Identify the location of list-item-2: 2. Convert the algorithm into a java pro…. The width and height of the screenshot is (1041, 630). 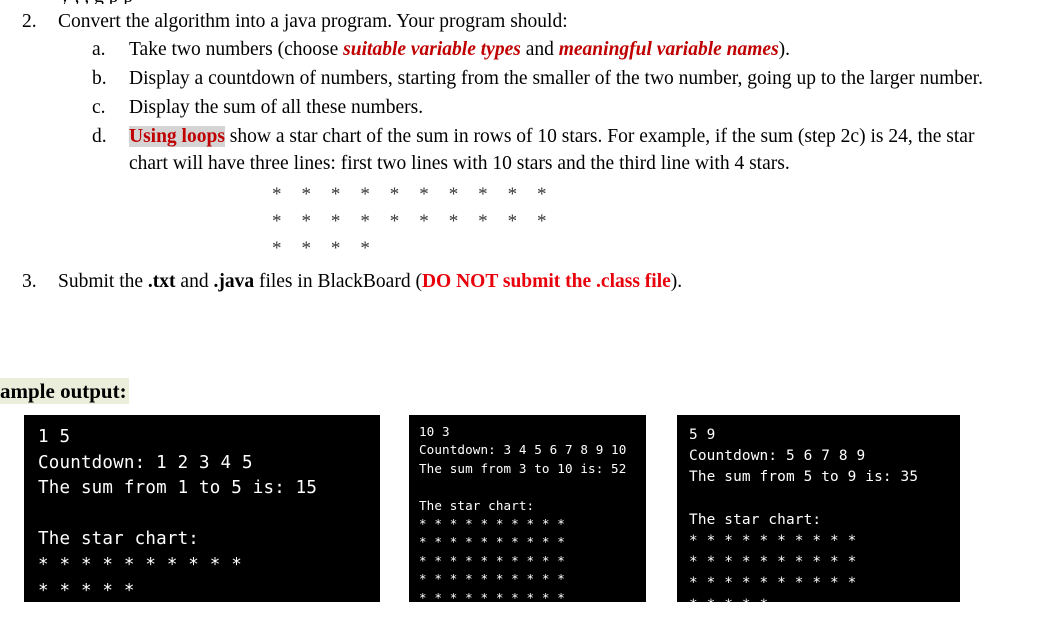
(520, 21).